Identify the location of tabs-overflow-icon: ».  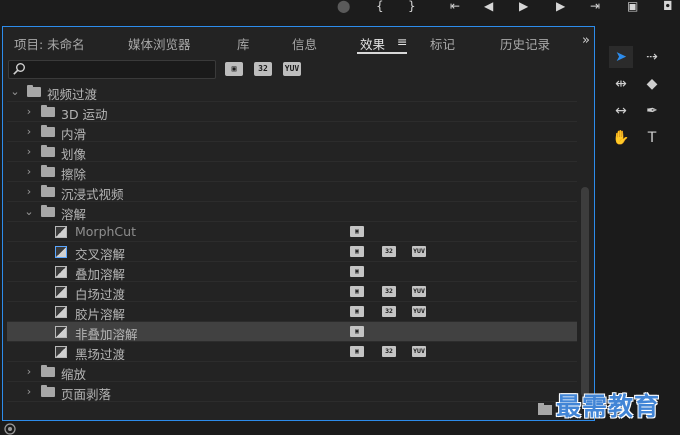
(586, 40).